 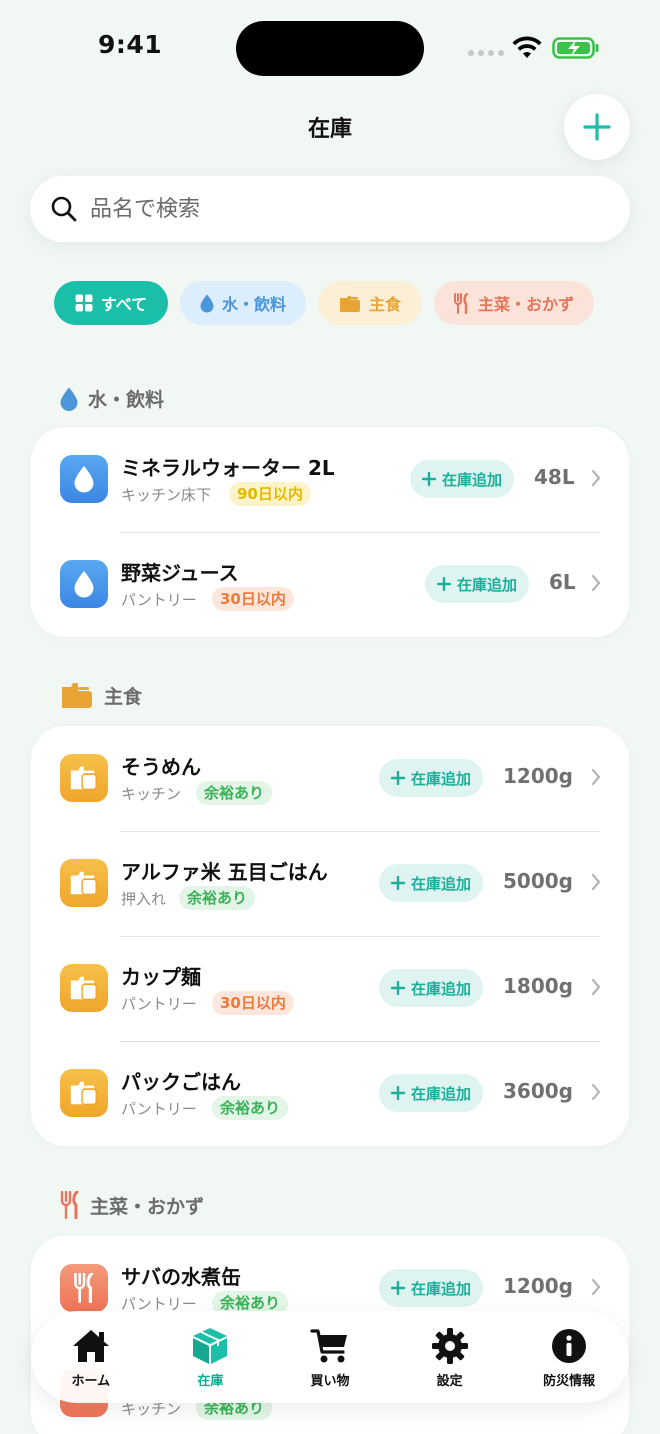 What do you see at coordinates (161, 977) in the screenshot?
I see `item-name: カップ麺` at bounding box center [161, 977].